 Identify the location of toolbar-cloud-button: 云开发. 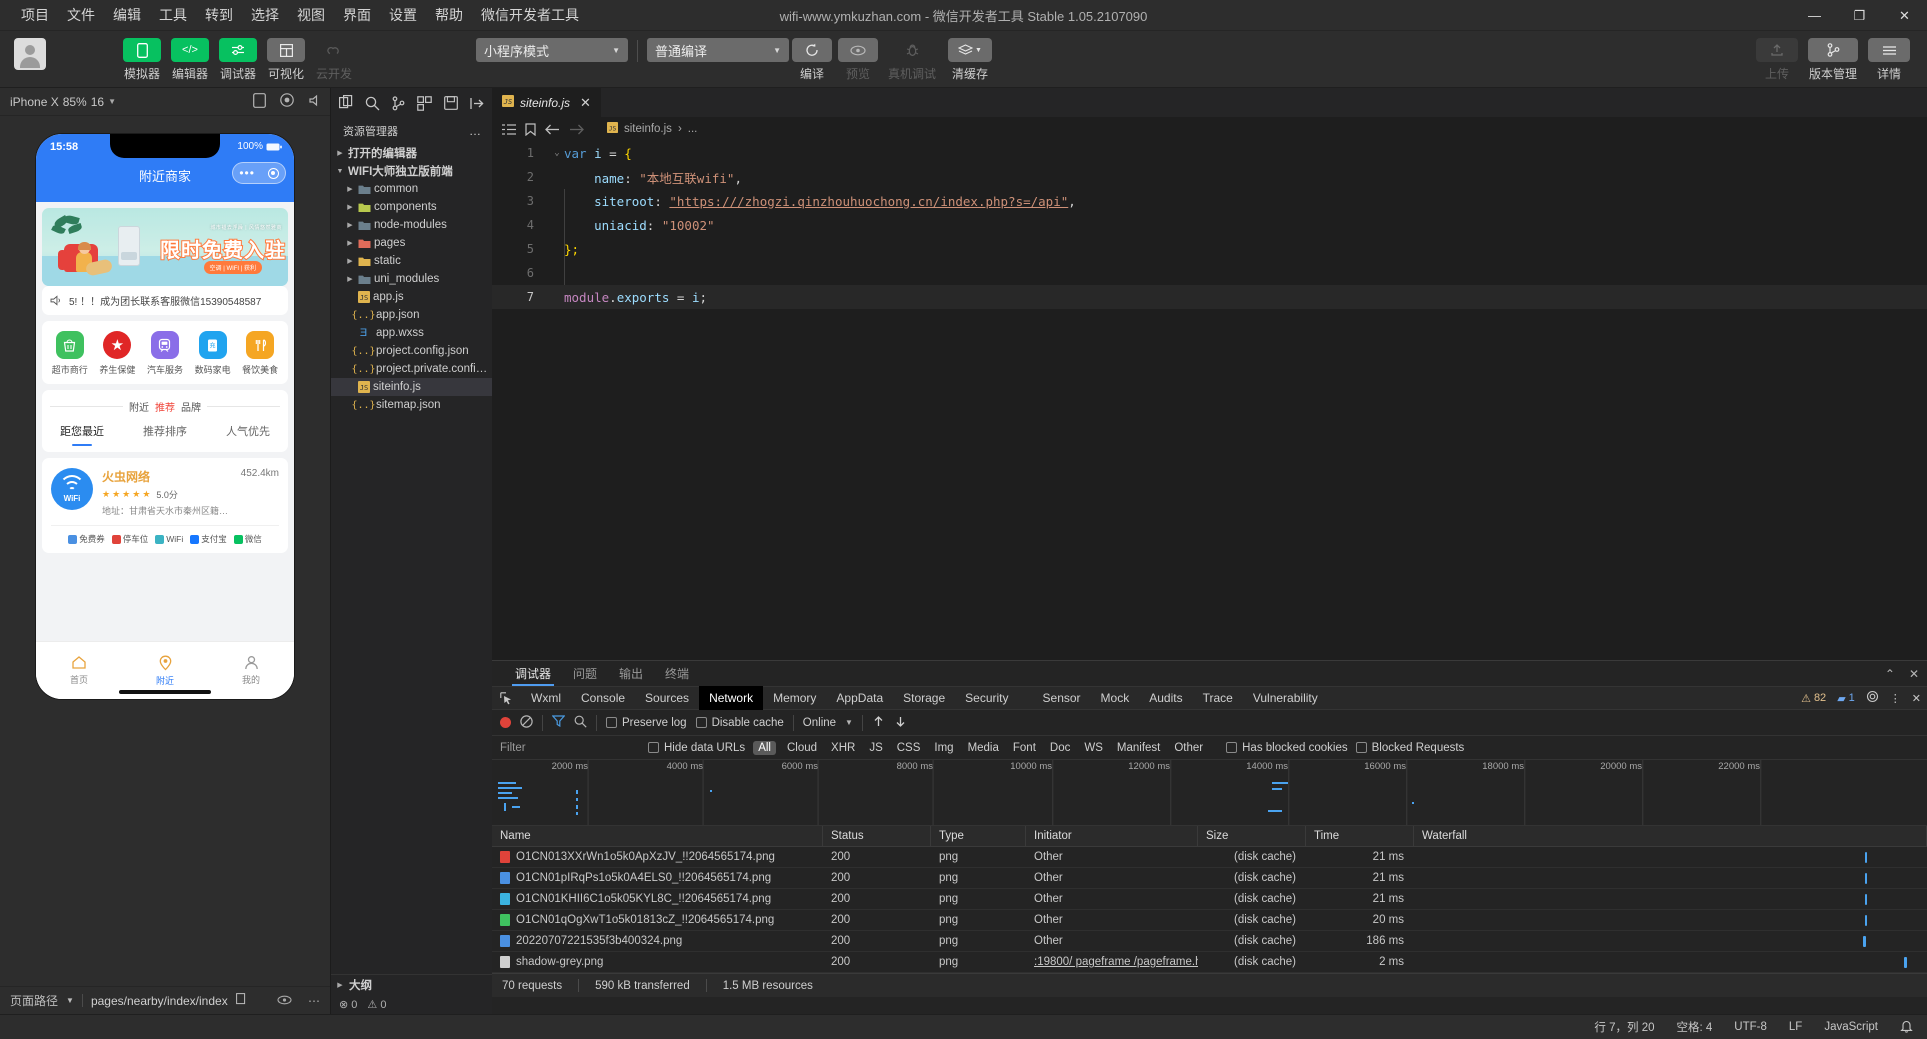
(334, 56).